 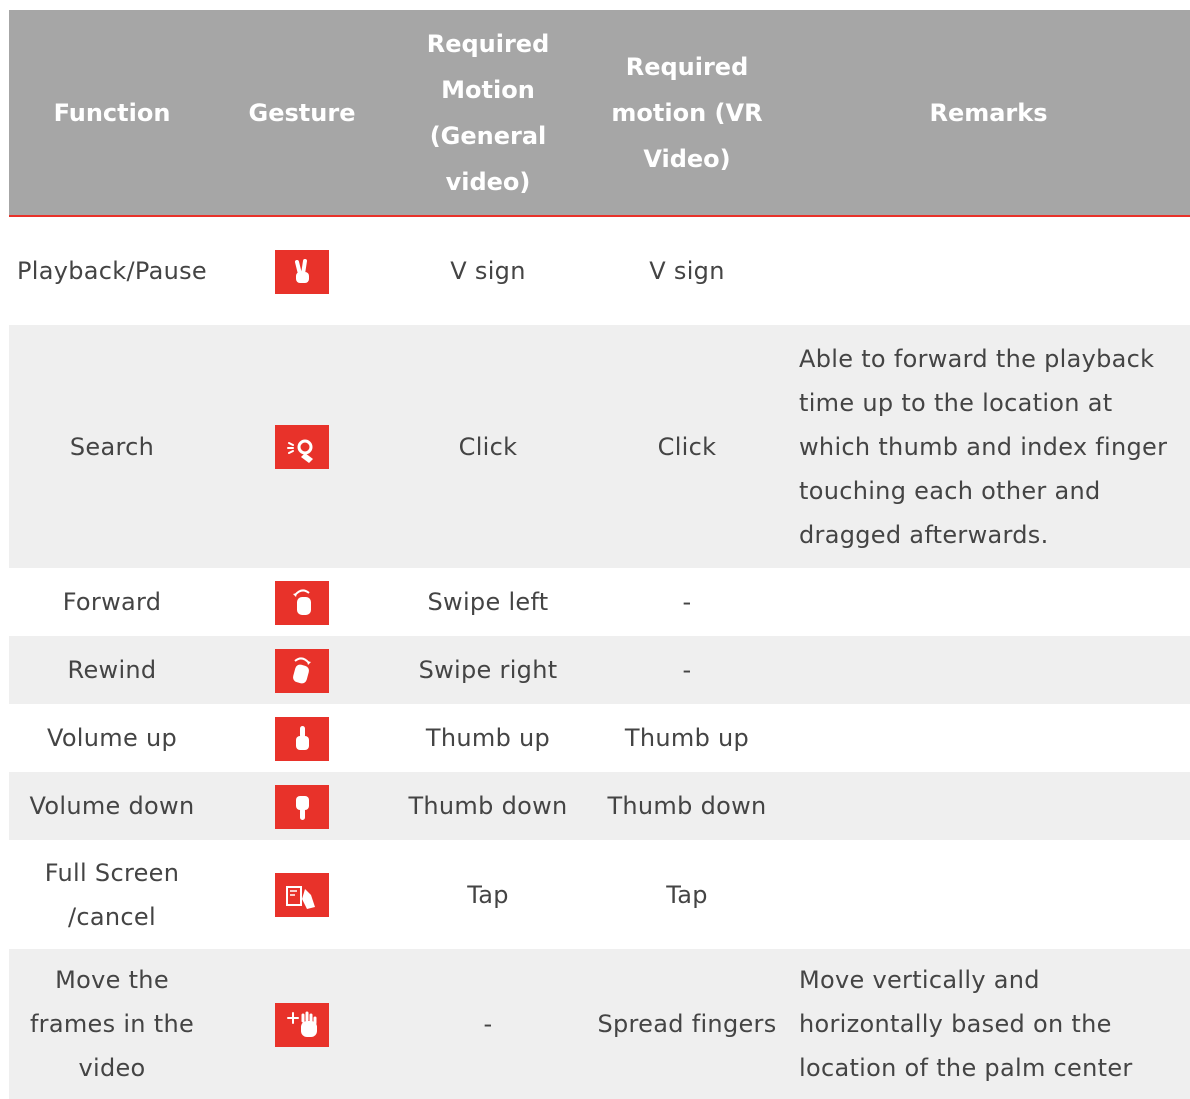 I want to click on table-row: Full Screen /cancel Tap Tap, so click(x=599, y=894).